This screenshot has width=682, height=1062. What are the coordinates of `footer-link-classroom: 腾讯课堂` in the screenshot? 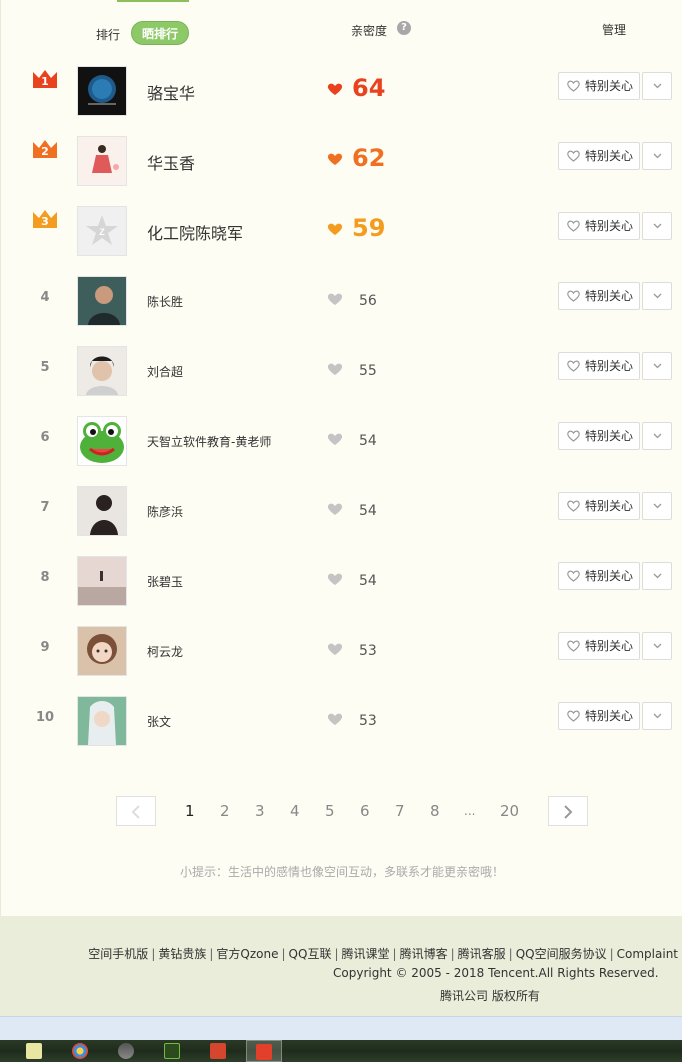 It's located at (366, 954).